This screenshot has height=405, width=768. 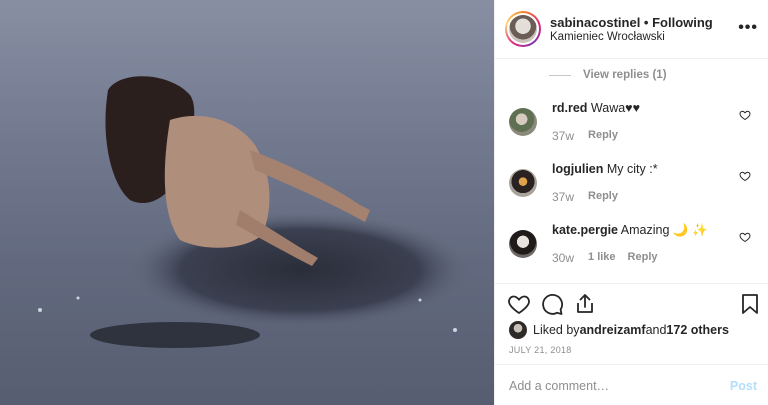 I want to click on comment-icon, so click(x=552, y=304).